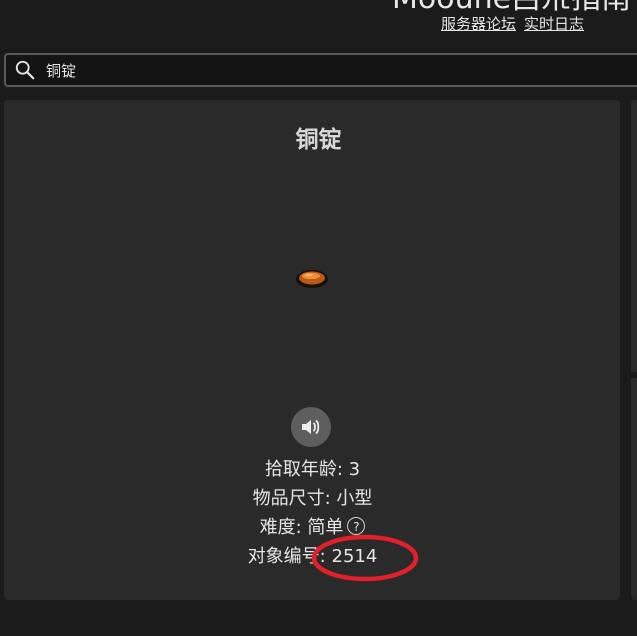  I want to click on pickup-age-row: 拾取年龄: 3, so click(312, 470).